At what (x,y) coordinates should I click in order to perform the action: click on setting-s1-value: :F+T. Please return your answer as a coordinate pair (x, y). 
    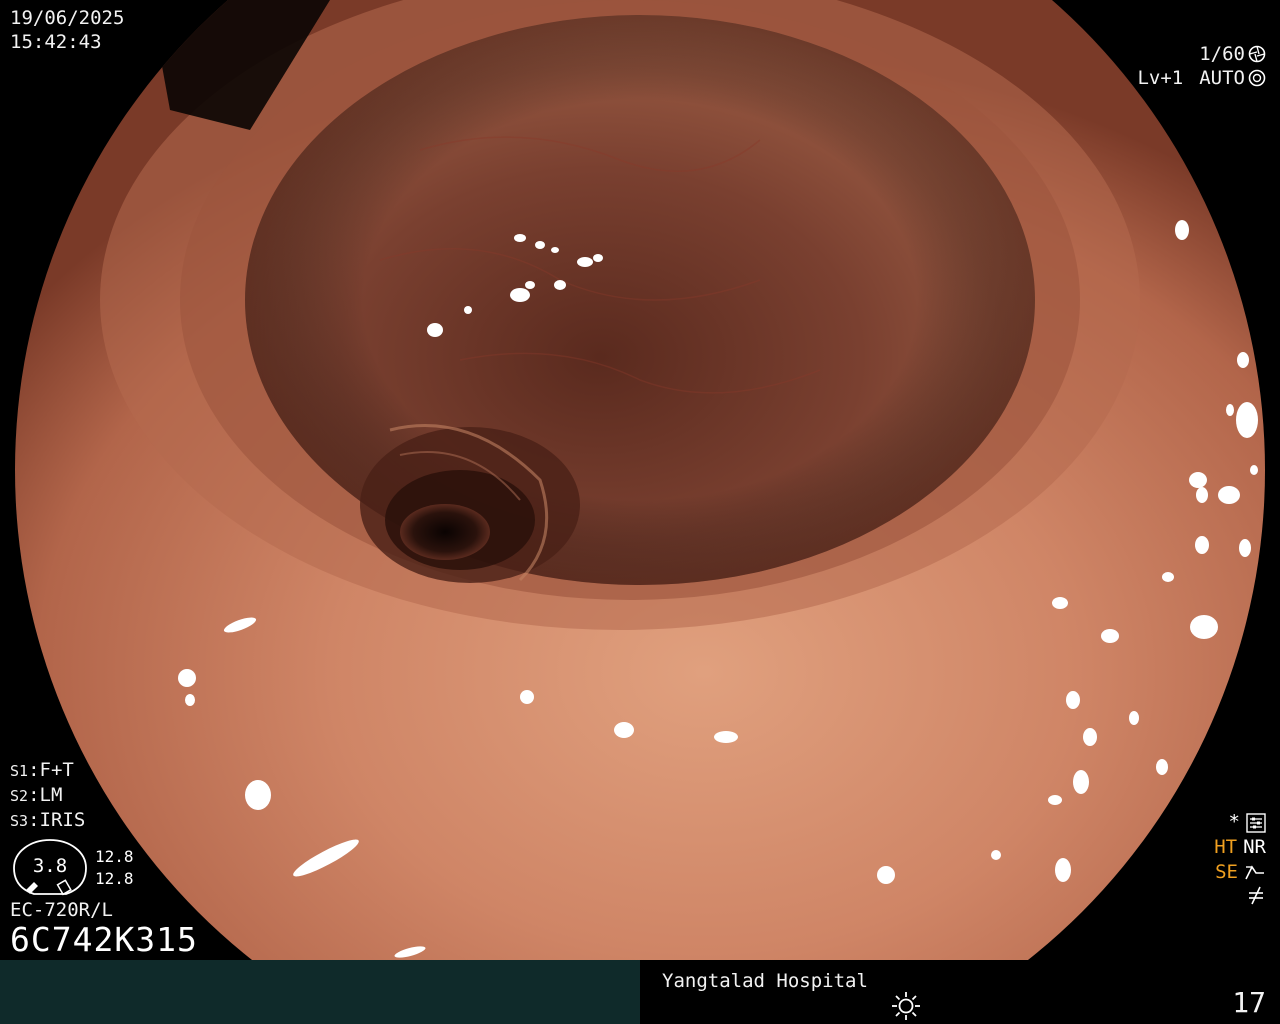
    Looking at the image, I should click on (51, 770).